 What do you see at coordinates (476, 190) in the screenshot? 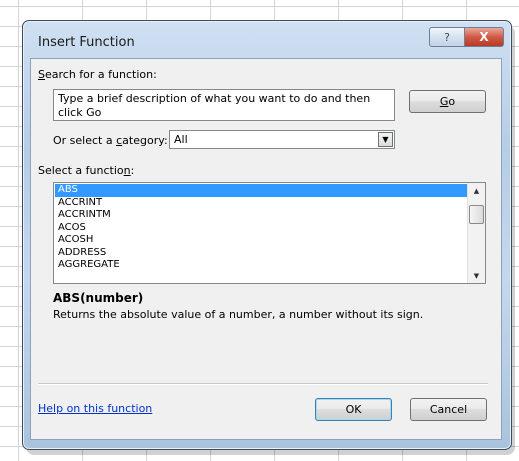
I see `scroll-up-arrow-icon: ▲` at bounding box center [476, 190].